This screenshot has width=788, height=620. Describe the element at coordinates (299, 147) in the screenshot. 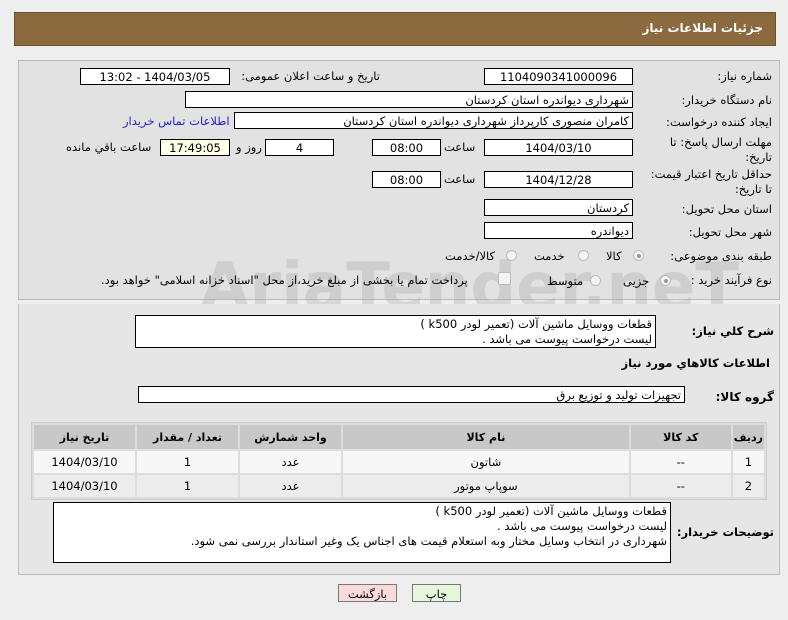

I see `days-remaining-field: 4` at that location.